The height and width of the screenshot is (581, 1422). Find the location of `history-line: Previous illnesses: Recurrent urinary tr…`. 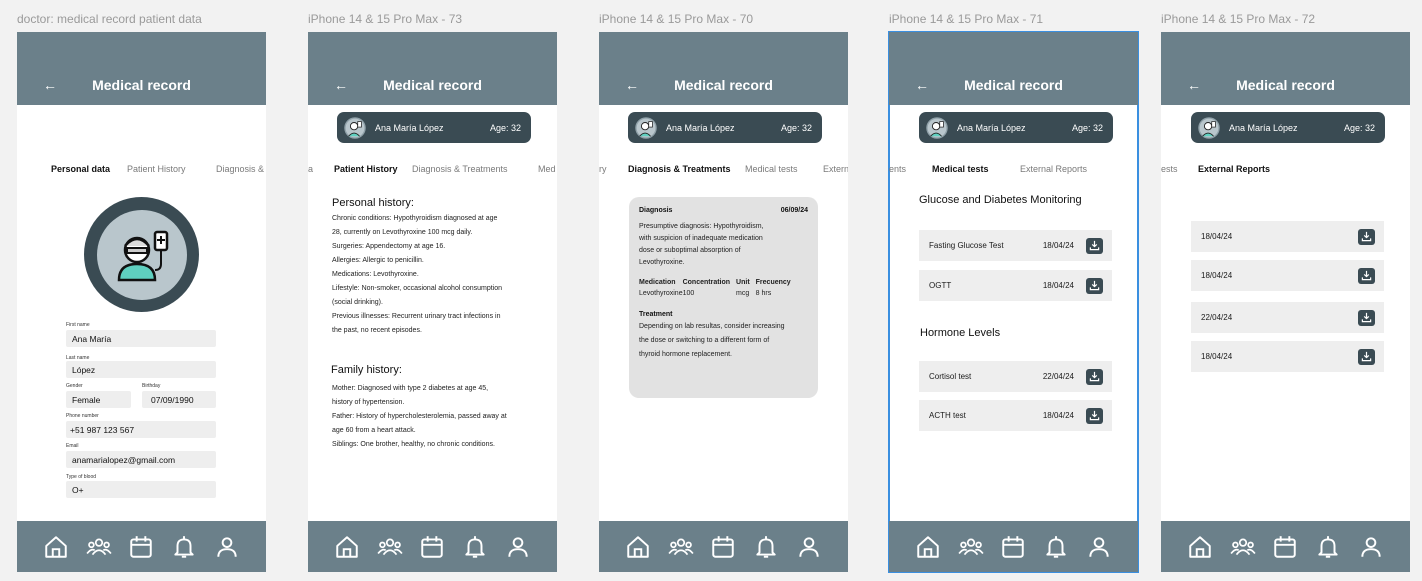

history-line: Previous illnesses: Recurrent urinary tr… is located at coordinates (416, 316).